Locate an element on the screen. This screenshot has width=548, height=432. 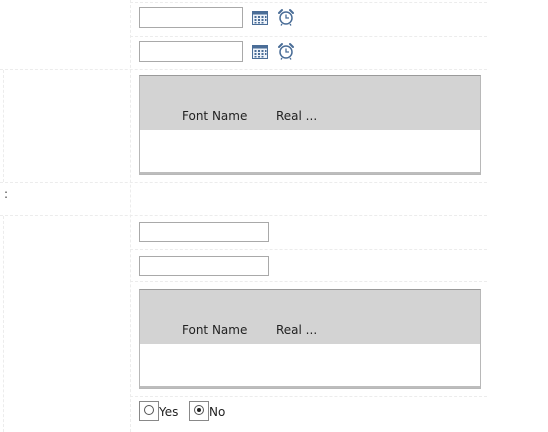
radio-no is located at coordinates (199, 411).